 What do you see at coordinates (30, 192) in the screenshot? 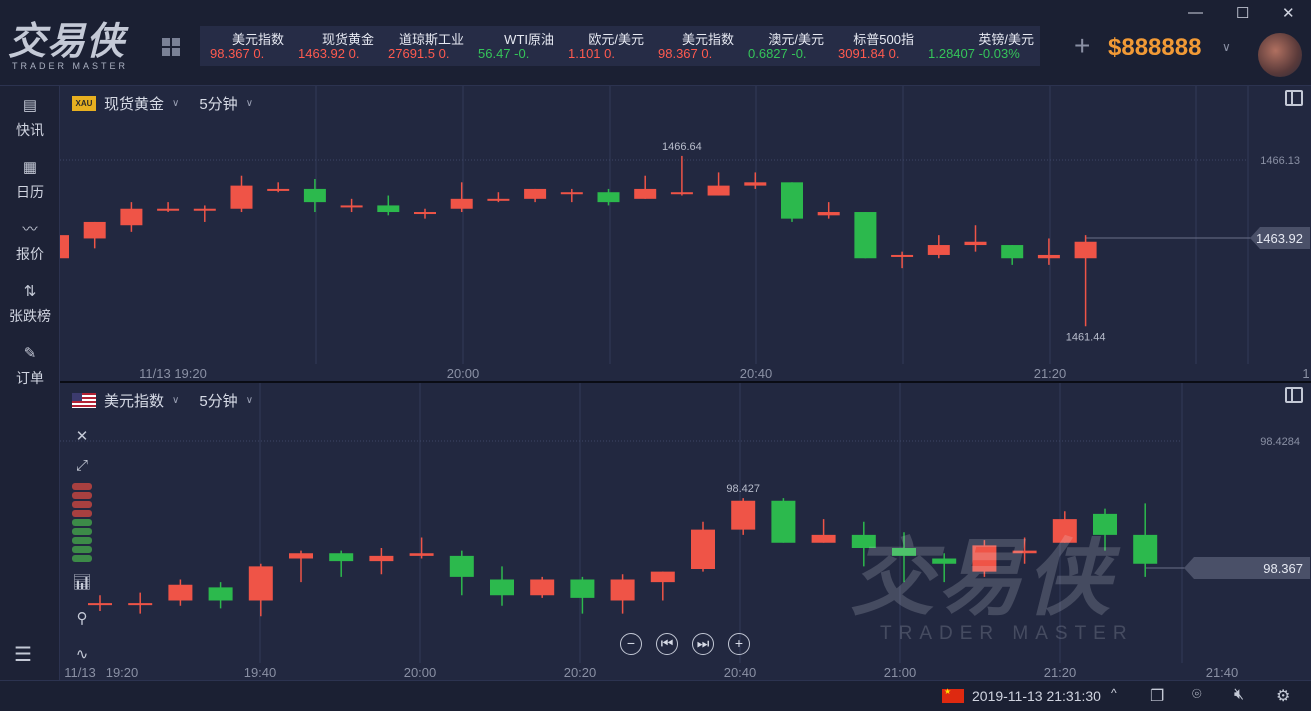
I see `sidebar-item-label: 日历` at bounding box center [30, 192].